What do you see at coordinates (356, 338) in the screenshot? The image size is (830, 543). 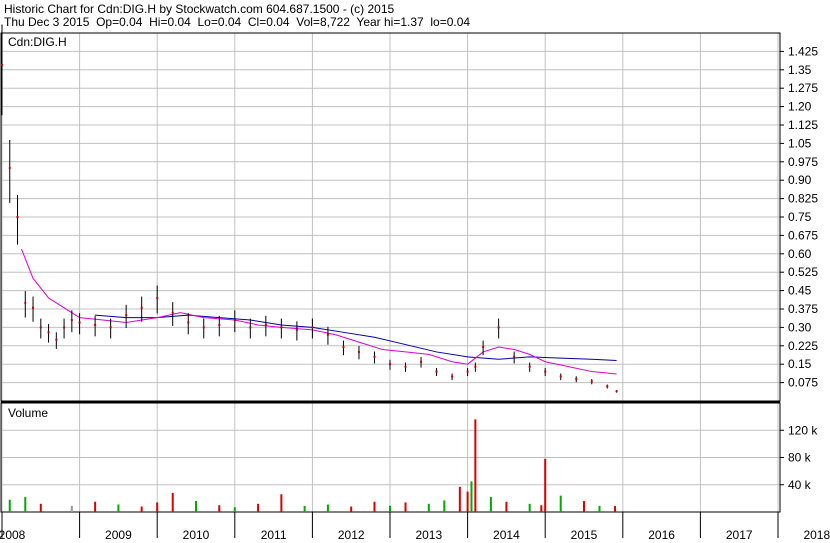 I see `moving-average-long-line` at bounding box center [356, 338].